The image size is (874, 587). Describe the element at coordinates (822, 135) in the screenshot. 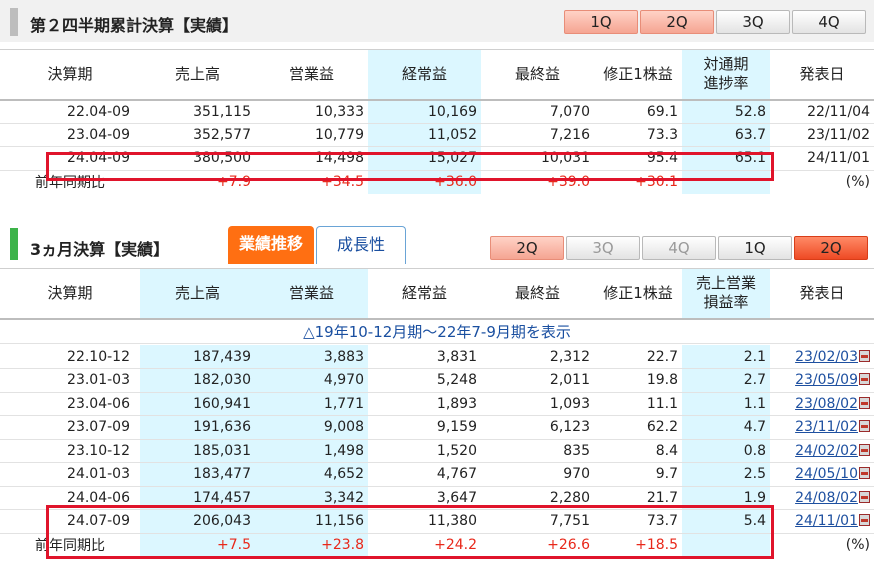

I see `s1-cell: 23/11/02` at that location.